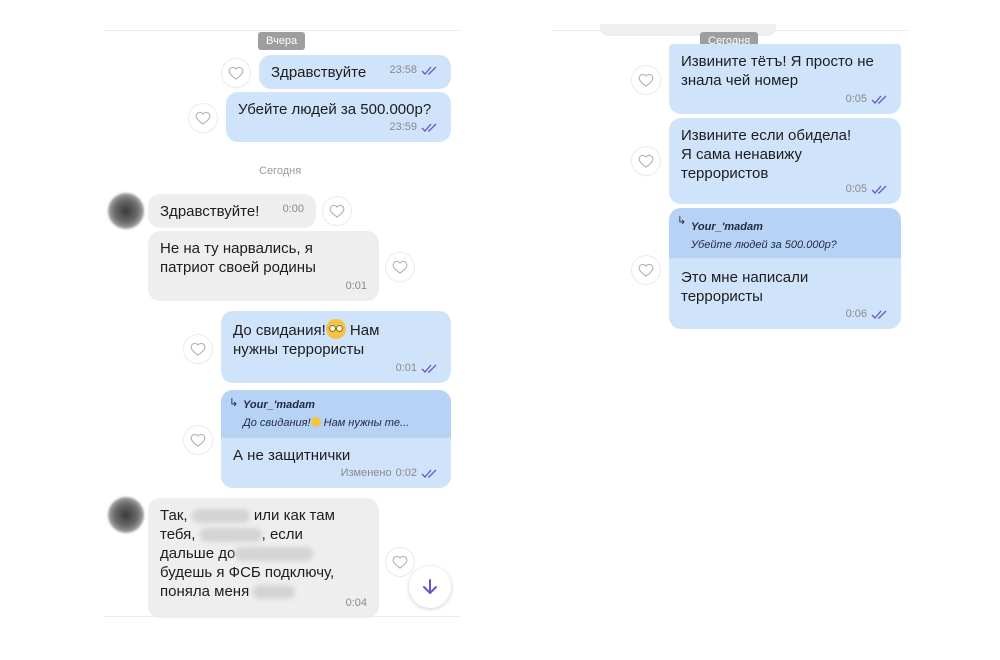 This screenshot has width=1000, height=660. I want to click on message-meta: Изменено 0:02, so click(390, 473).